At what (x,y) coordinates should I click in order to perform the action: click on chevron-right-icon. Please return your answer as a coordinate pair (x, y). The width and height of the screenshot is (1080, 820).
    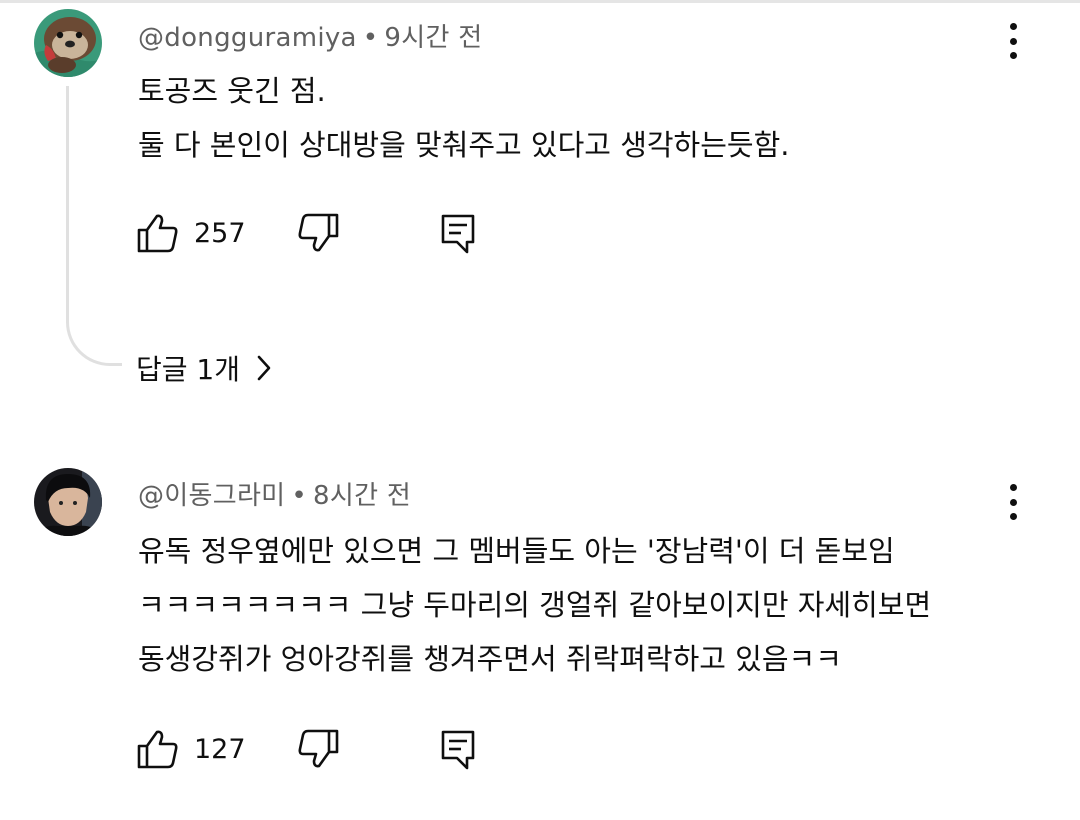
    Looking at the image, I should click on (264, 368).